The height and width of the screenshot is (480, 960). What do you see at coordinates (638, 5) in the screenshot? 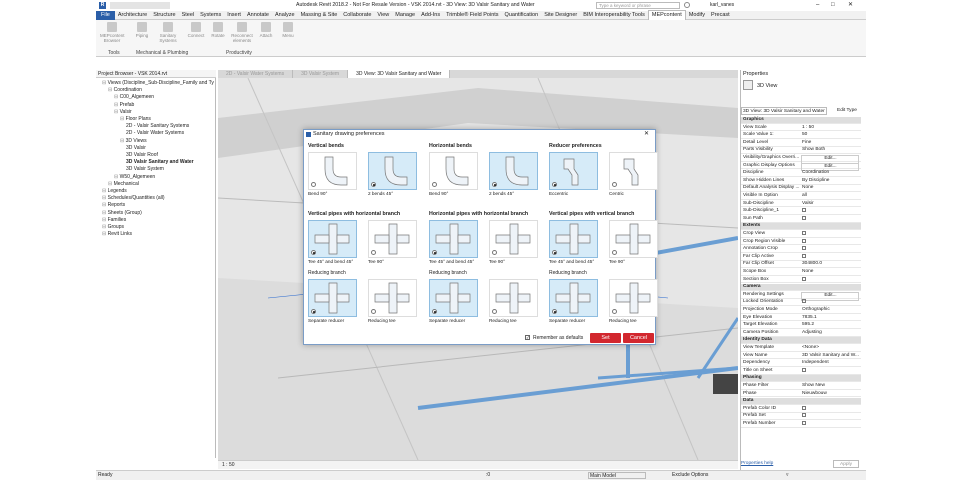
I see `search-input: Type a keyword or phrase` at bounding box center [638, 5].